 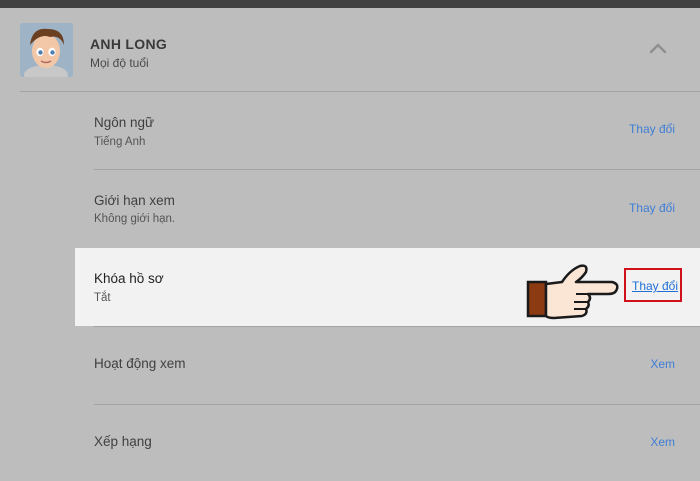 I want to click on profile-header: ANH LONG Mọi độ tuổi, so click(x=360, y=57).